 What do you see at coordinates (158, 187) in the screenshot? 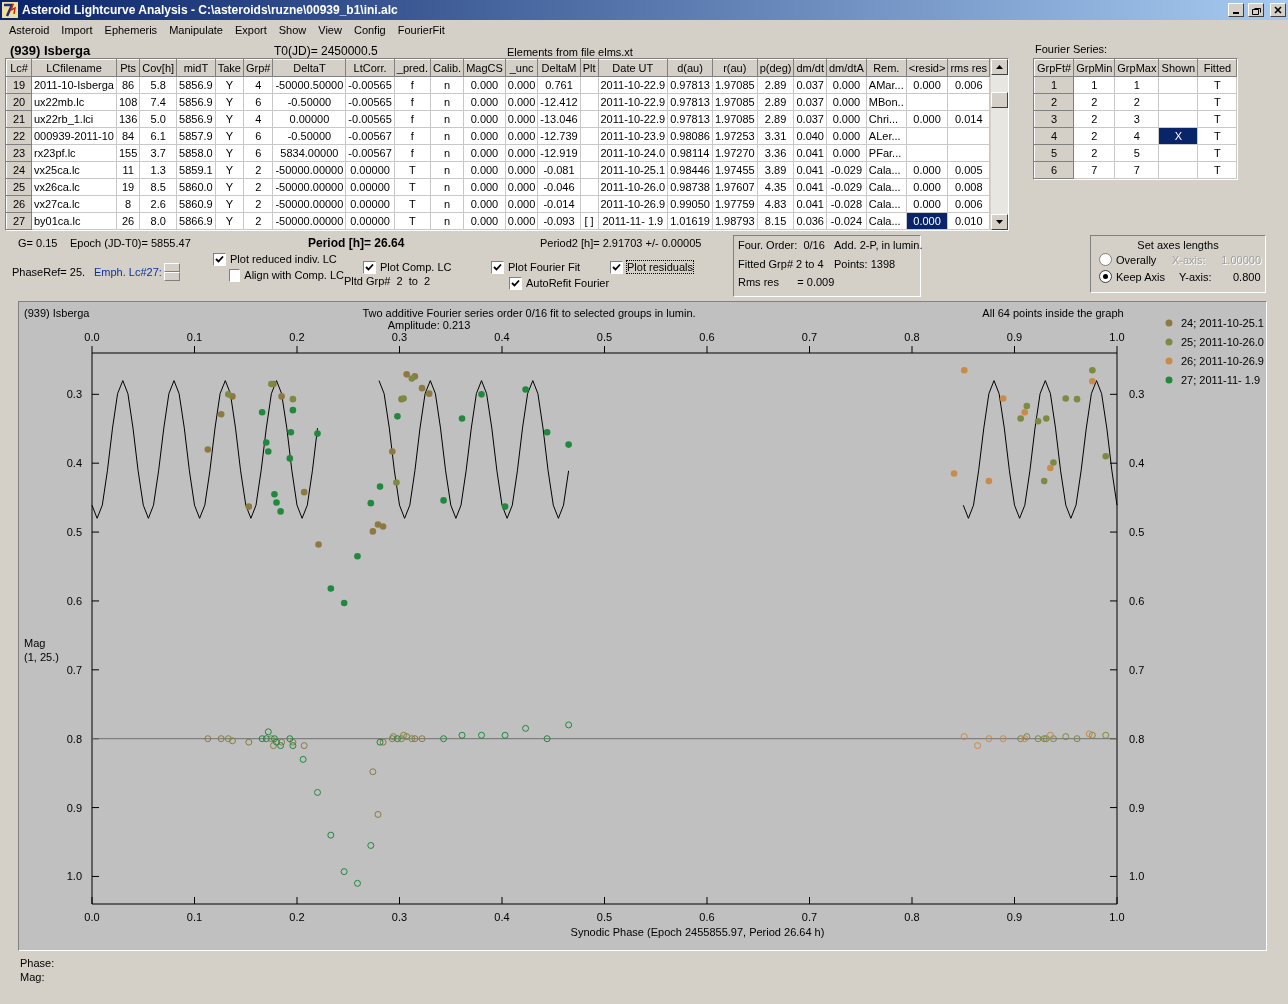
I see `table-cell: 8.5` at bounding box center [158, 187].